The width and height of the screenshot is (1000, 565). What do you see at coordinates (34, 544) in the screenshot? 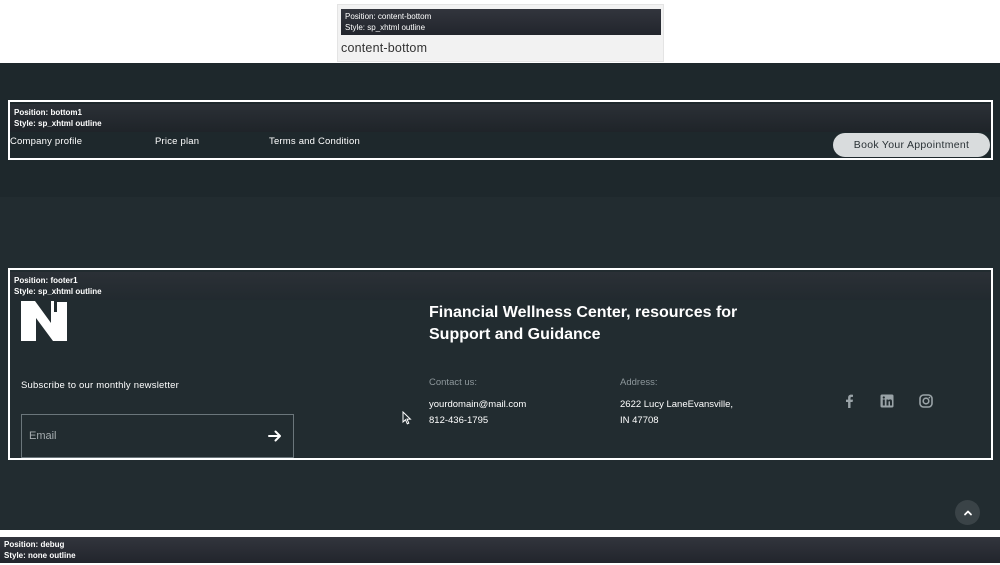
I see `position-text: Position: debug` at bounding box center [34, 544].